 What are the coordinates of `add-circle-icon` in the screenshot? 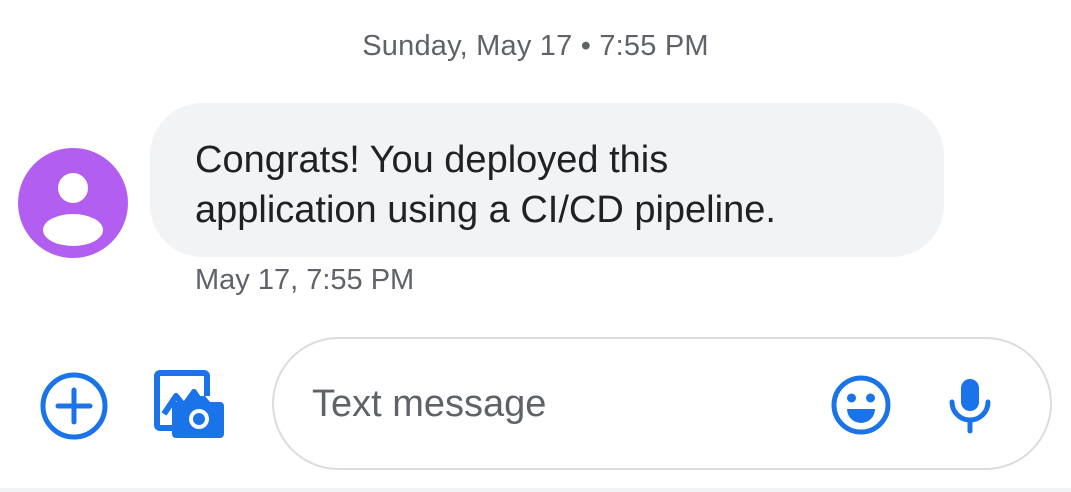 It's located at (74, 406).